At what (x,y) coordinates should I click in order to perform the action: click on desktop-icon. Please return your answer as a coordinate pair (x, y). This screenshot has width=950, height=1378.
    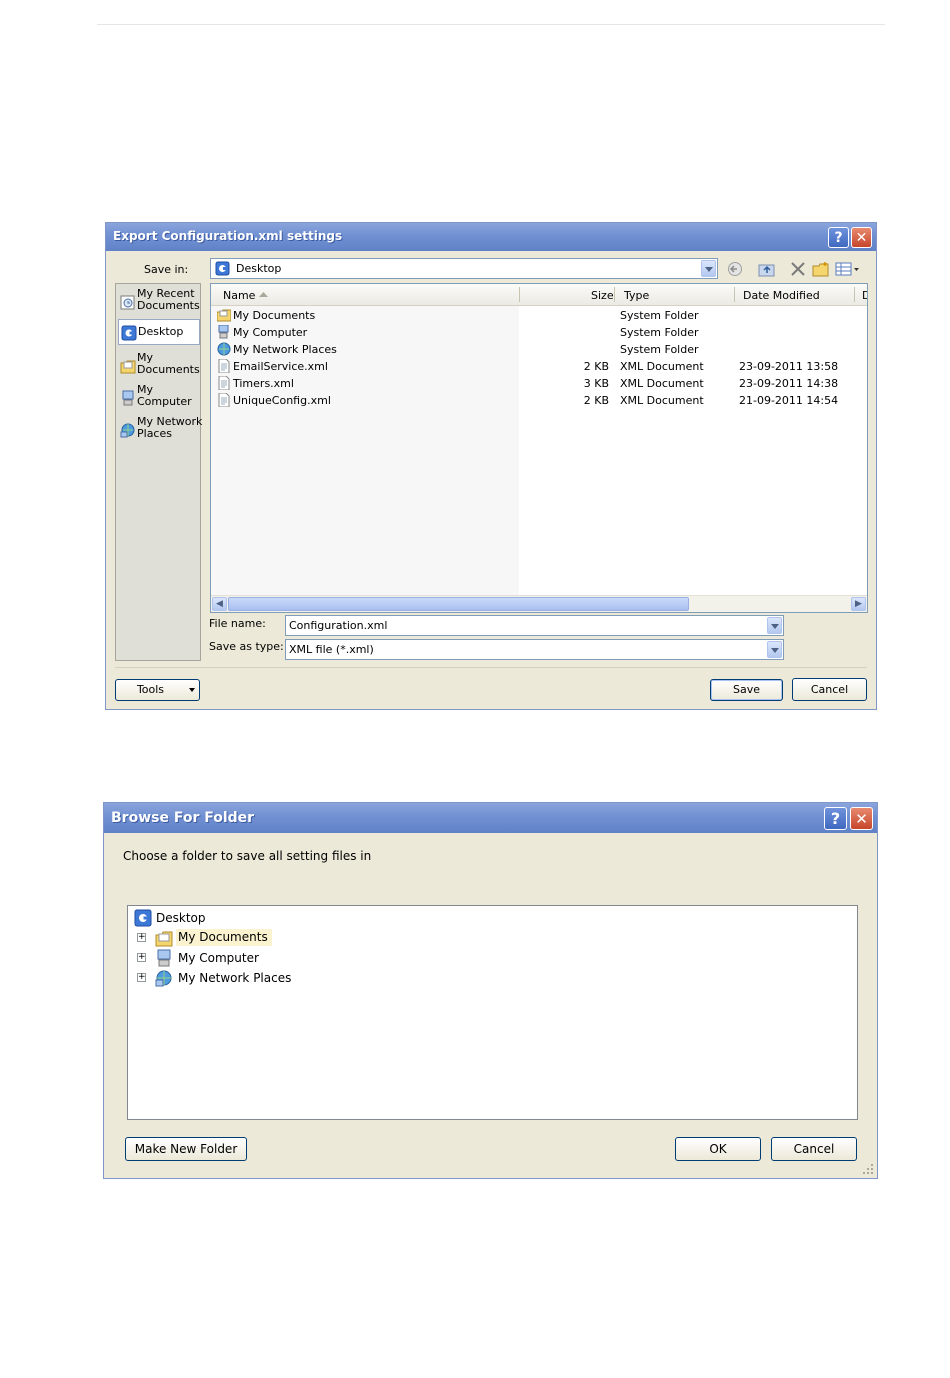
    Looking at the image, I should click on (129, 333).